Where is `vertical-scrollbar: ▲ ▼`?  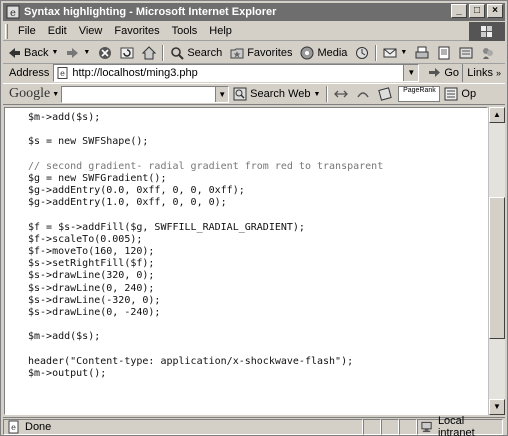 vertical-scrollbar: ▲ ▼ is located at coordinates (496, 261).